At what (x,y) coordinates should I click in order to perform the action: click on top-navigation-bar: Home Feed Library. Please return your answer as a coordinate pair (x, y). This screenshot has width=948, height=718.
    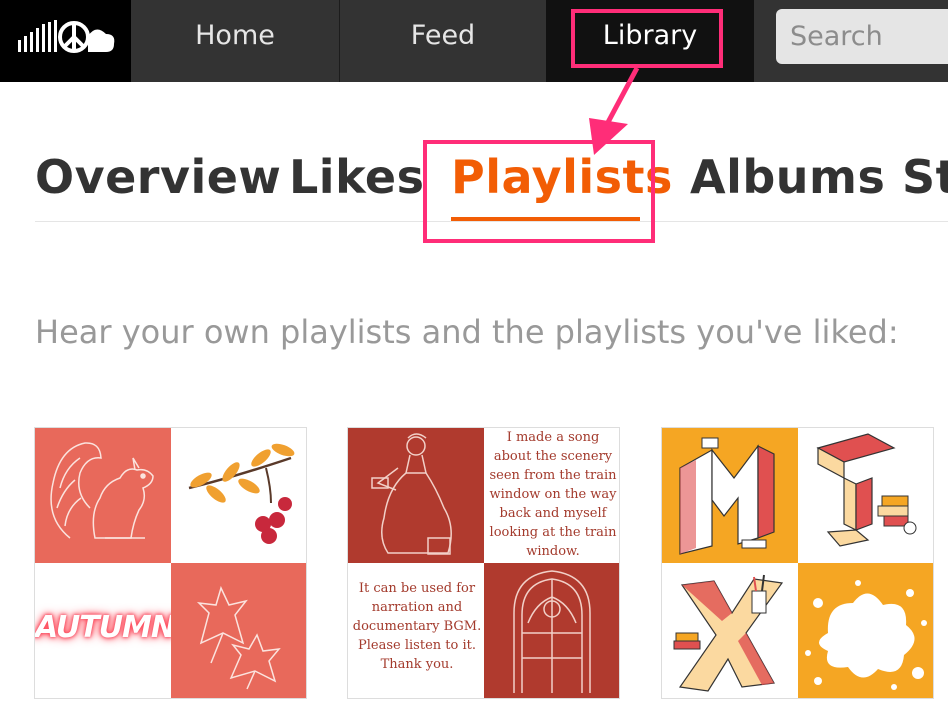
    Looking at the image, I should click on (474, 41).